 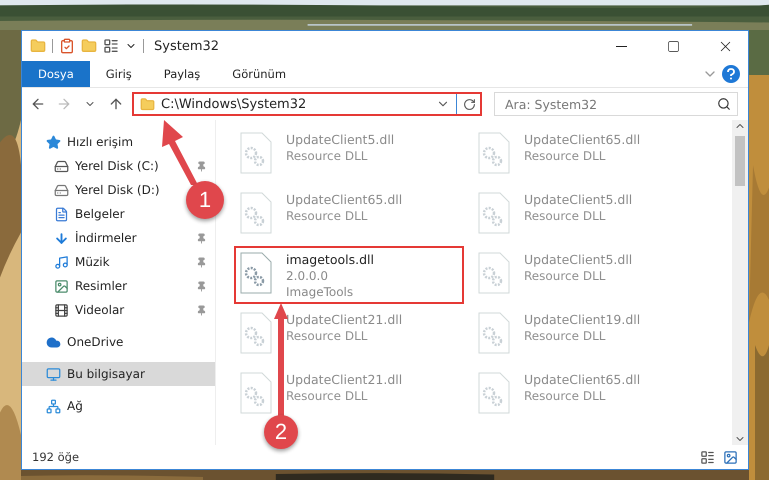 I want to click on sidebar-item: Videolar, so click(x=118, y=310).